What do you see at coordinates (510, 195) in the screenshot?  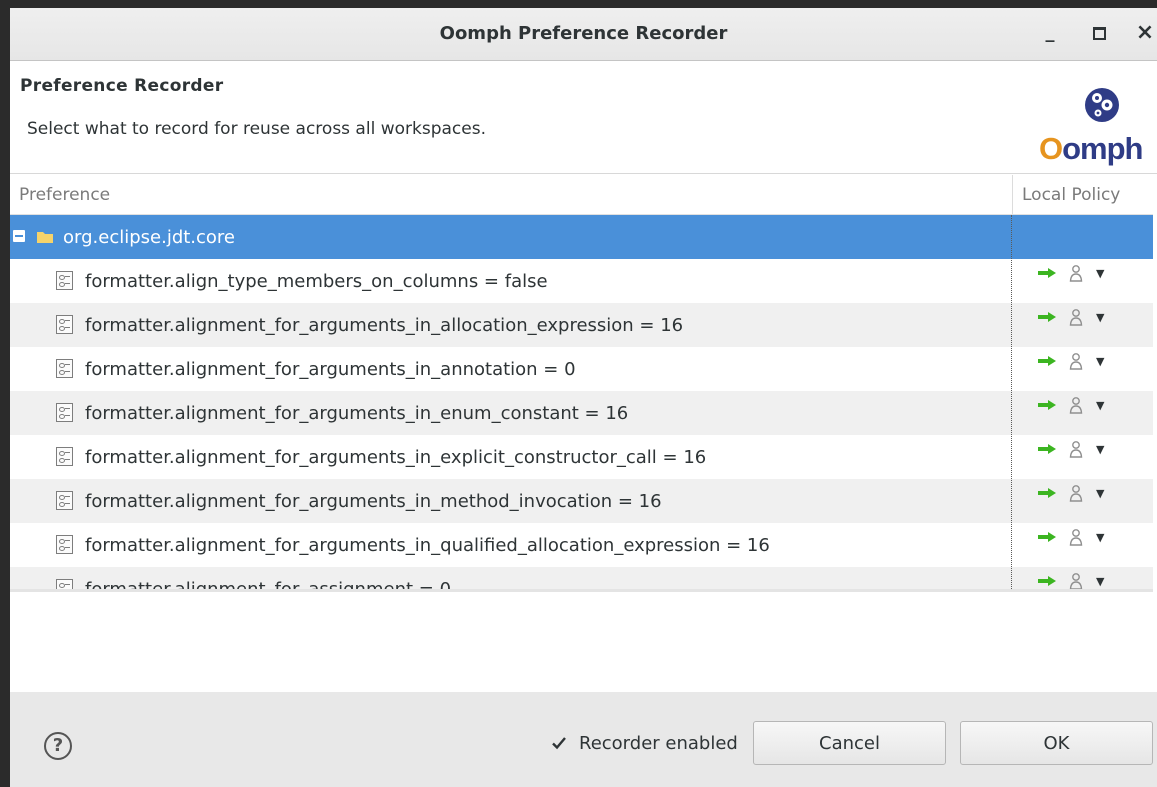 I see `column-header-preference: Preference` at bounding box center [510, 195].